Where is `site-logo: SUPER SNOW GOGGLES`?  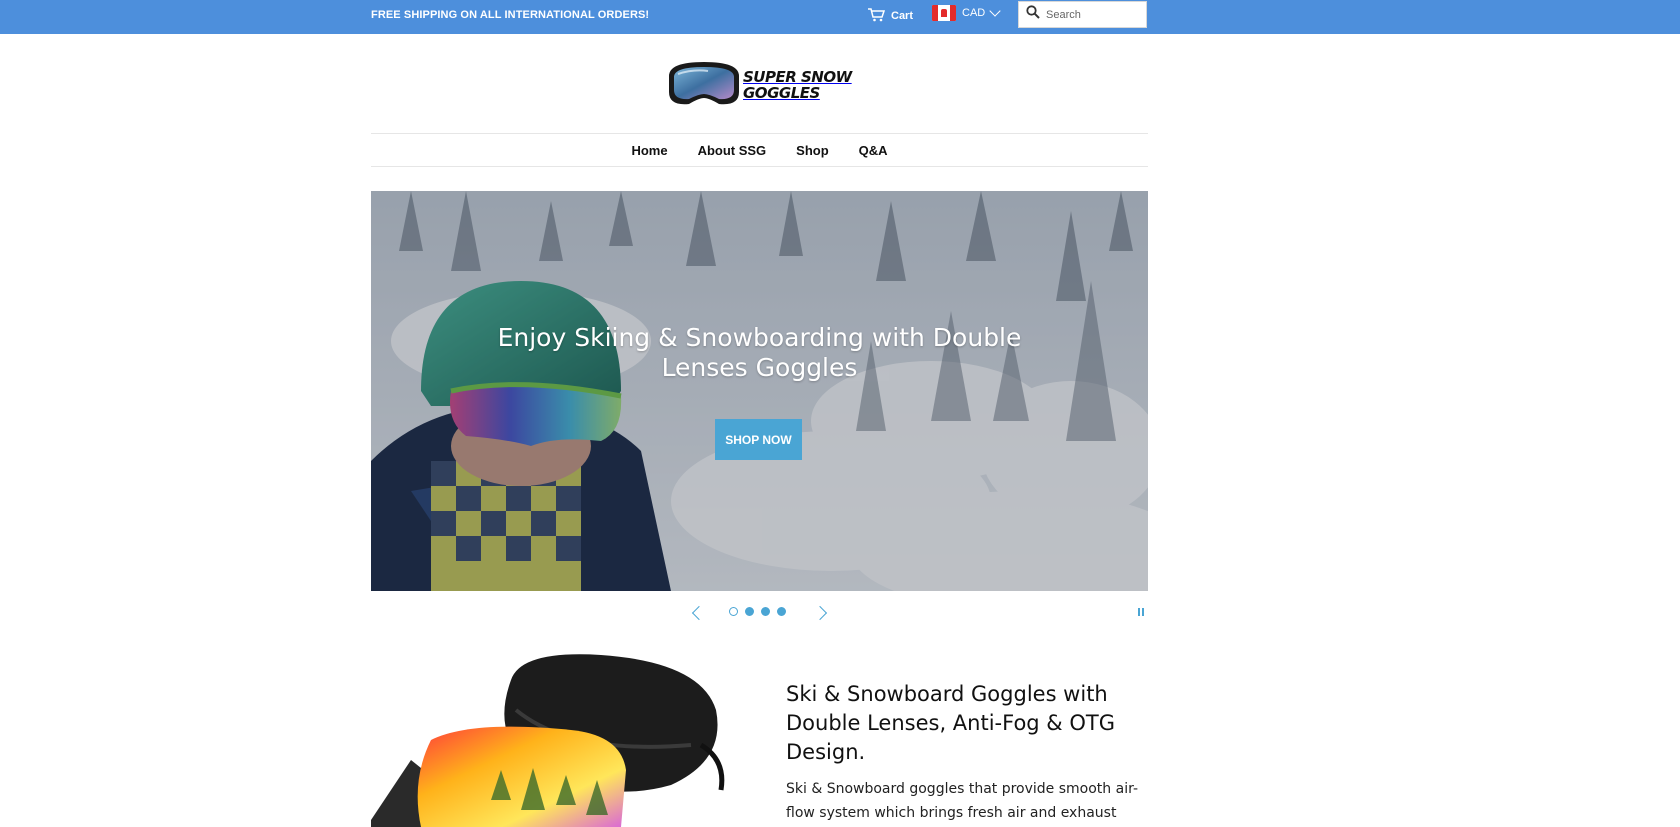
site-logo: SUPER SNOW GOGGLES is located at coordinates (758, 85).